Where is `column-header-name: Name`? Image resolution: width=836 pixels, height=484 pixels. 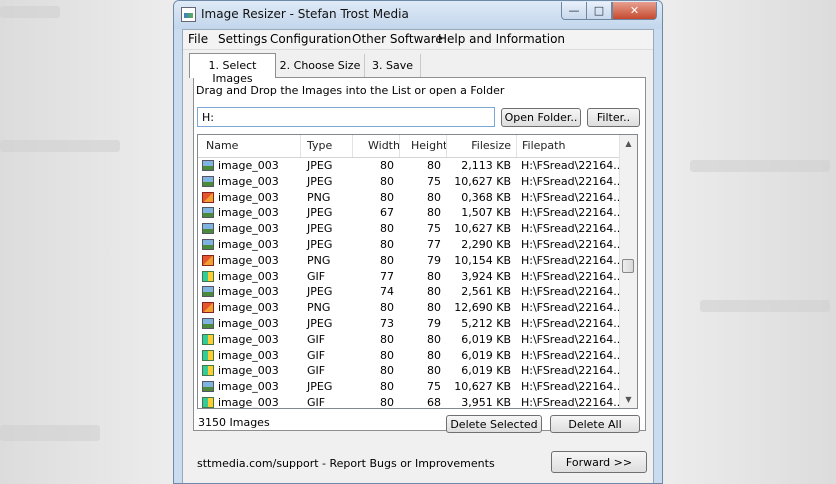
column-header-name: Name is located at coordinates (222, 145).